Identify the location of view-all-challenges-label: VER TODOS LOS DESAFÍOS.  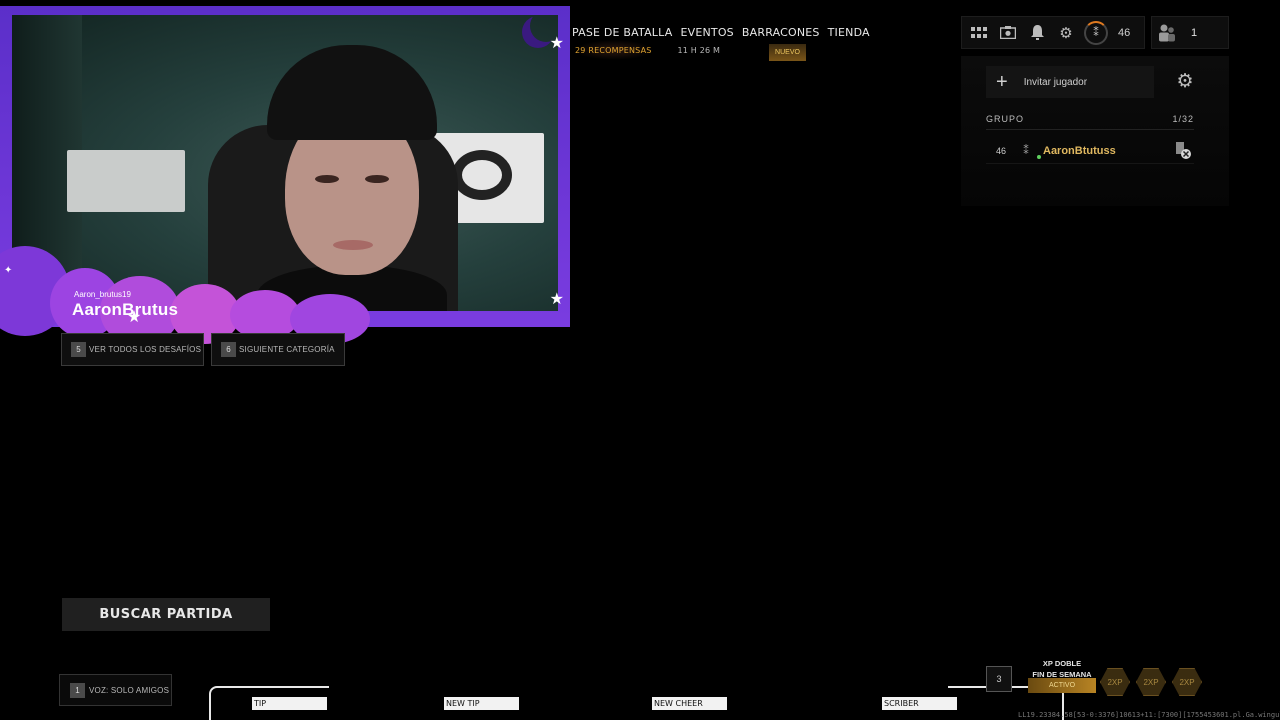
(145, 349).